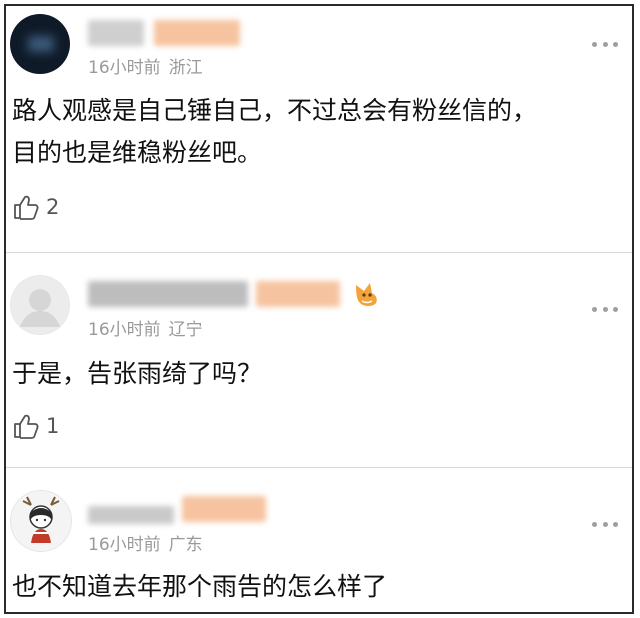 The width and height of the screenshot is (640, 618). What do you see at coordinates (185, 545) in the screenshot?
I see `comment-location: 广东` at bounding box center [185, 545].